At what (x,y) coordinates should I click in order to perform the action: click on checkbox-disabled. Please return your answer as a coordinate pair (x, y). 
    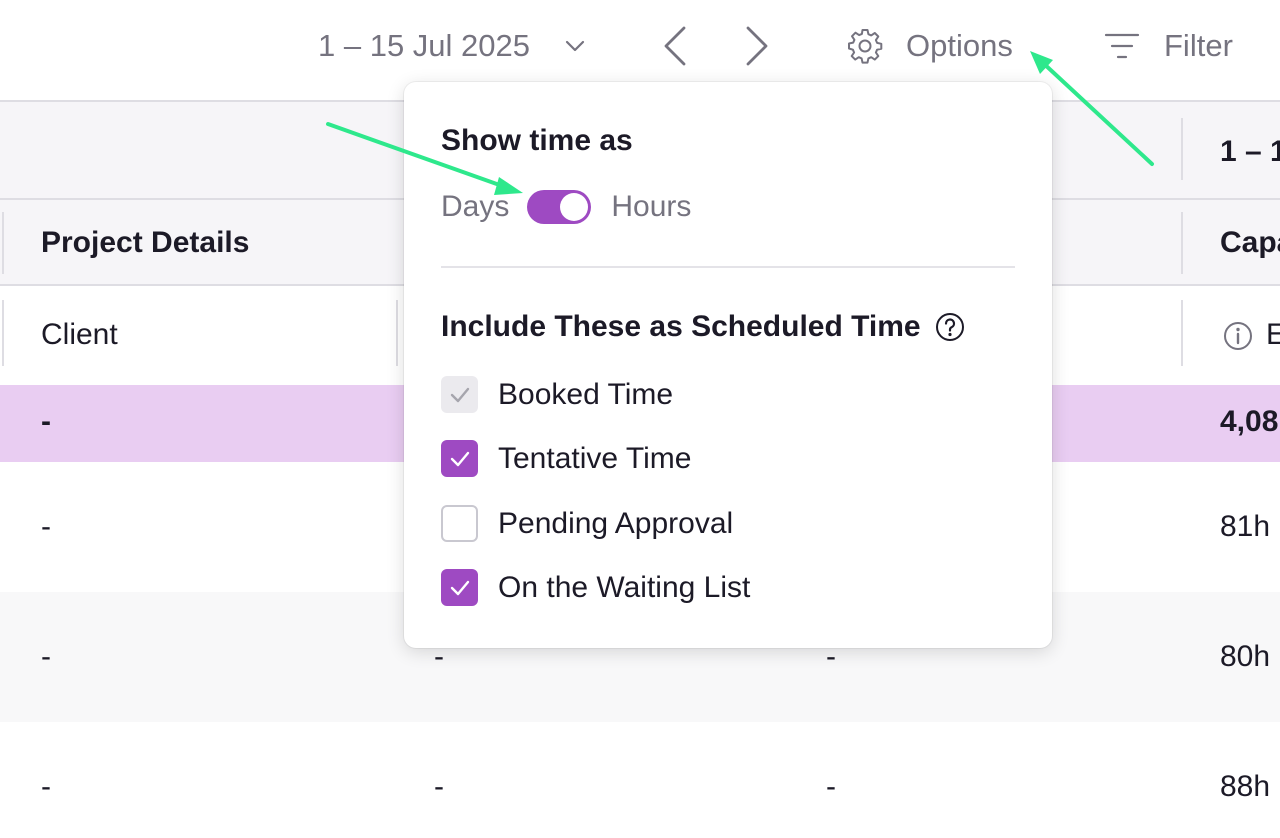
    Looking at the image, I should click on (459, 394).